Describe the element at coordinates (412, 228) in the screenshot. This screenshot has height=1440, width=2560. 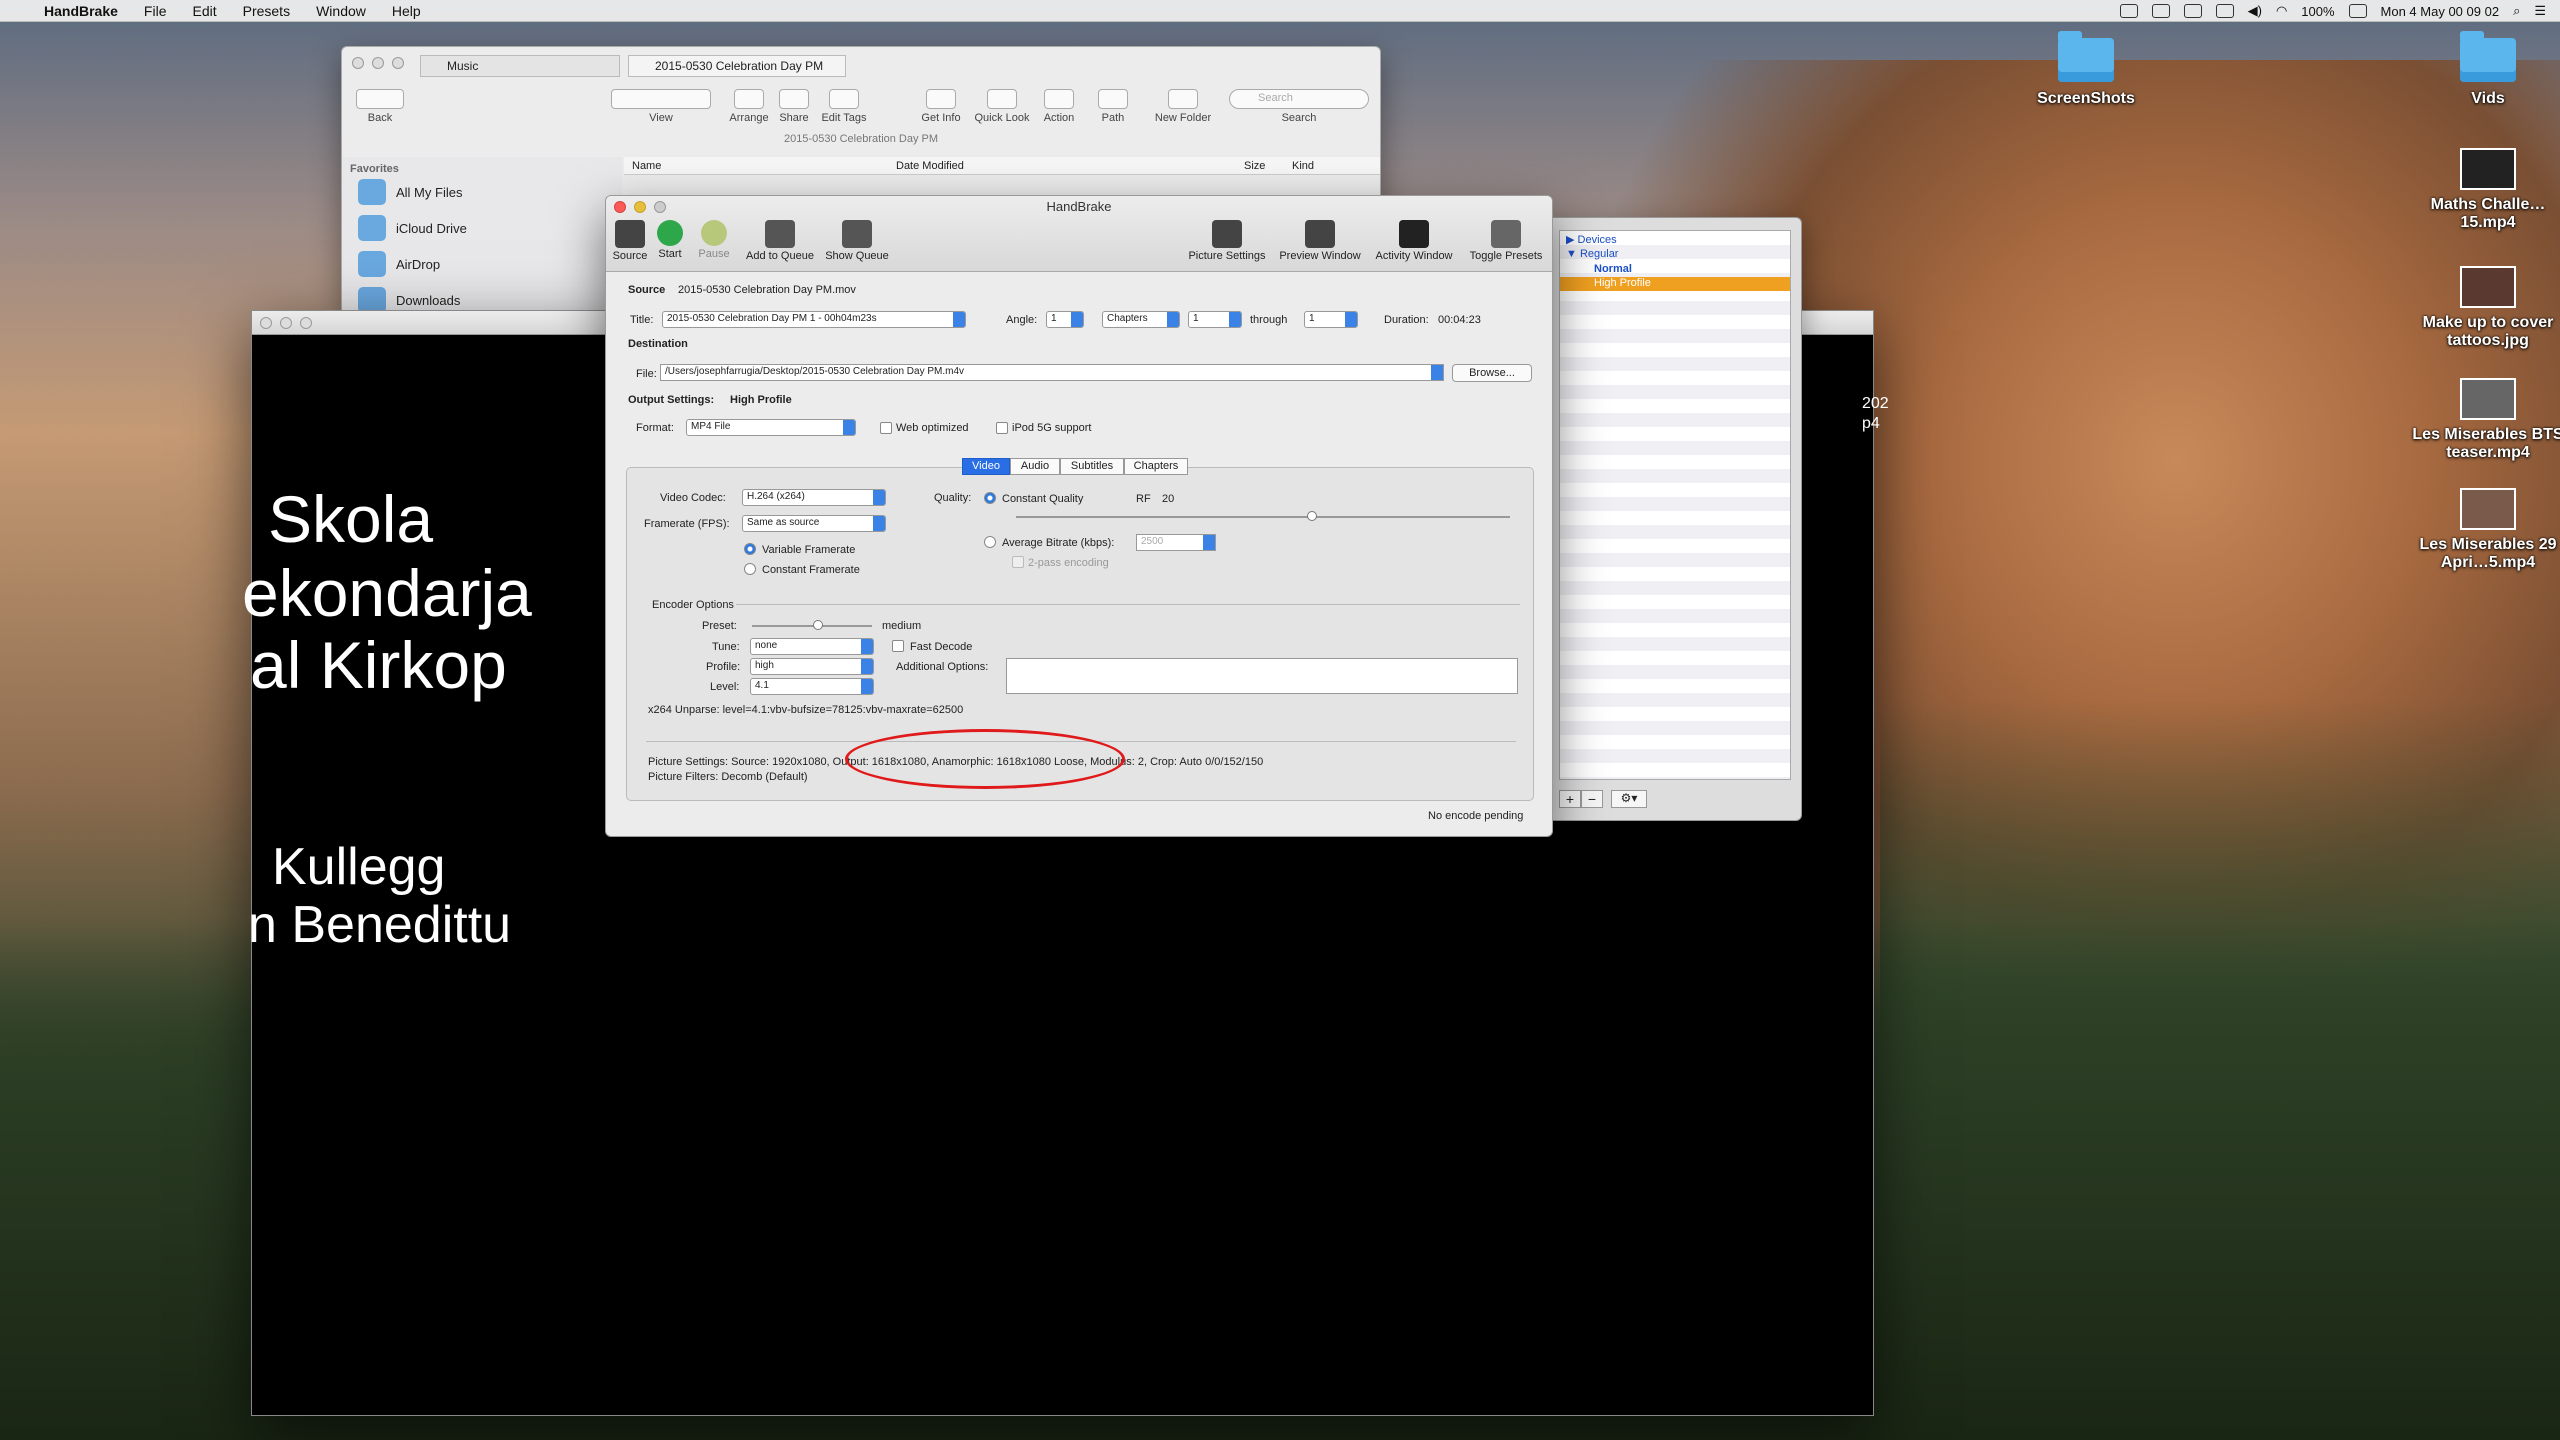
I see `sidebar-item-icloud-drive: iCloud Drive` at that location.